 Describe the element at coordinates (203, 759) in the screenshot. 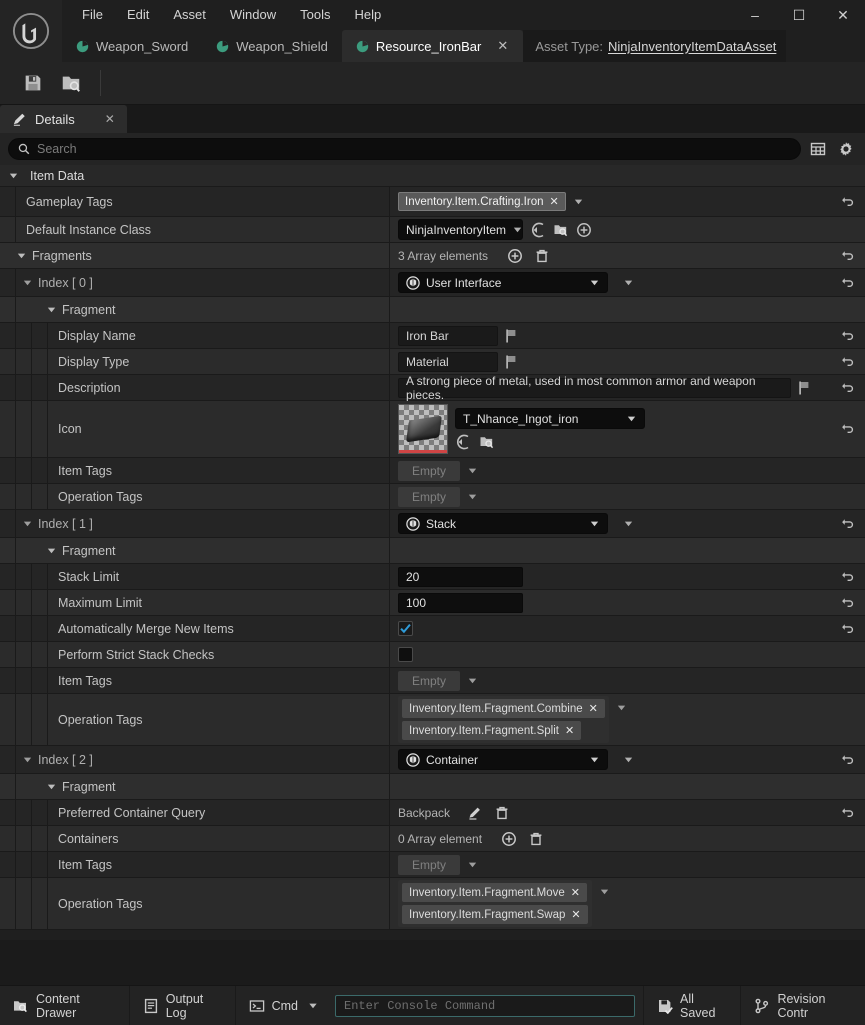

I see `property-label-group: Index [ 2 ]` at that location.